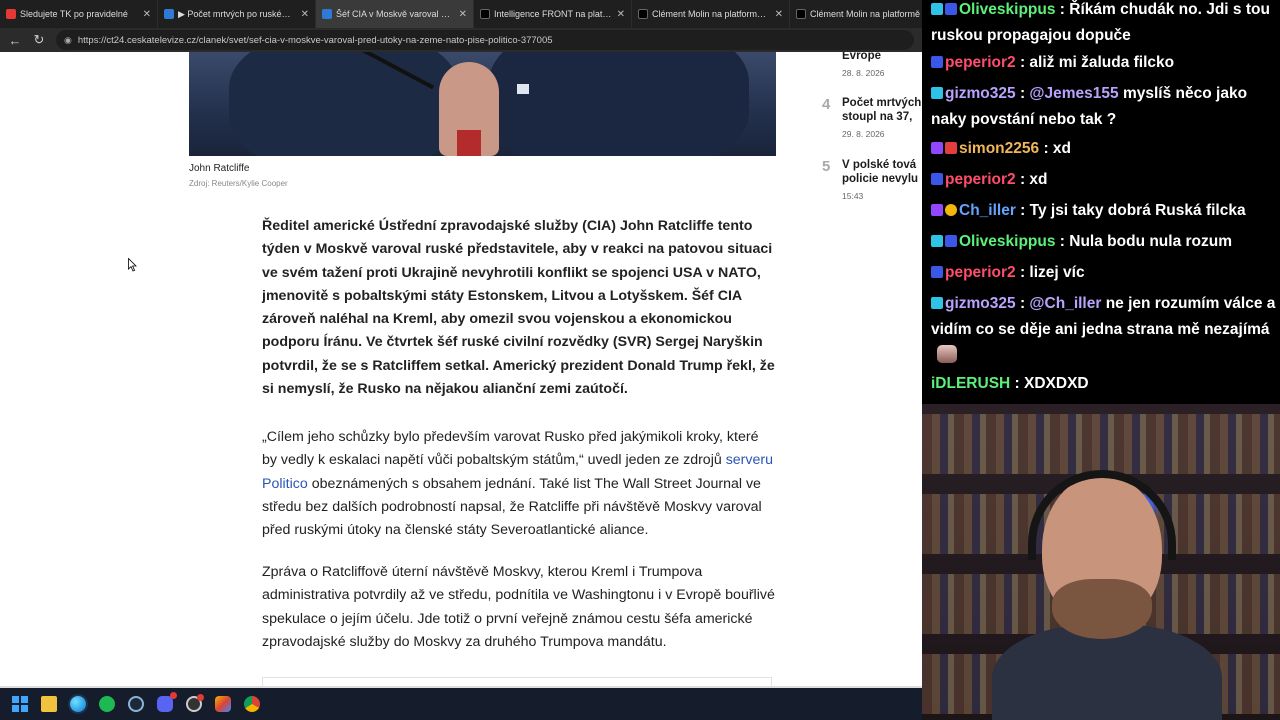 The height and width of the screenshot is (720, 1280). I want to click on tab-title: ▶ Počet mrtvých po ruském útoku, so click(237, 13).